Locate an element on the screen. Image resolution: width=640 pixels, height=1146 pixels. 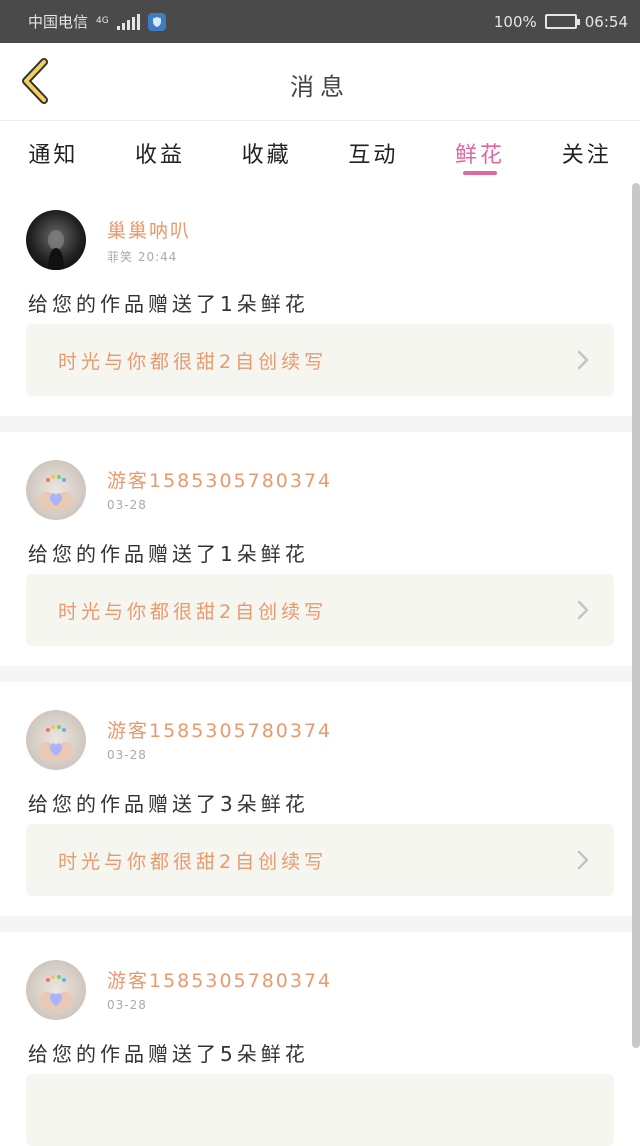
message-text: 给您的作品赠送了5朵鲜花 is located at coordinates (168, 1054).